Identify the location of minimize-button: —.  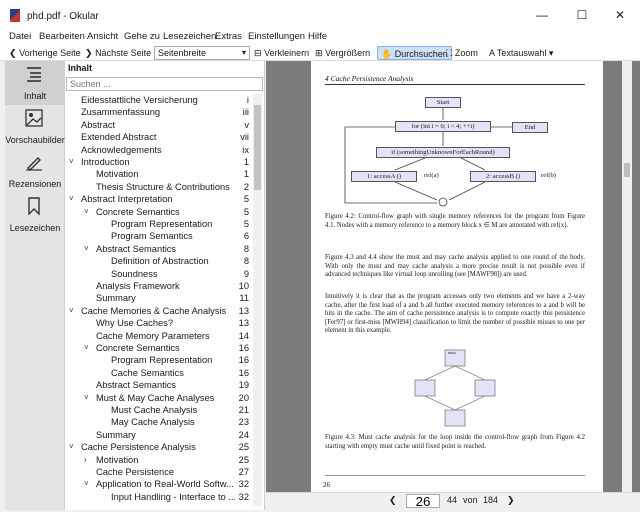
(542, 15).